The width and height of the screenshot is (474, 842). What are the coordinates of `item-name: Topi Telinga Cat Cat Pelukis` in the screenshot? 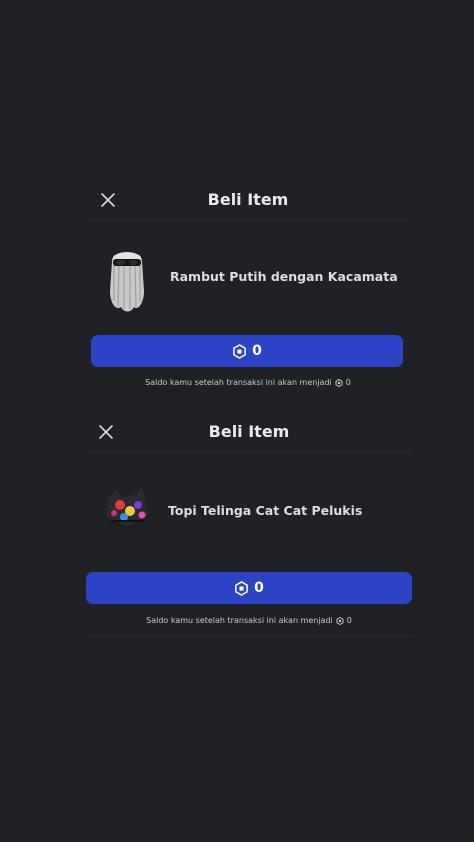 It's located at (265, 510).